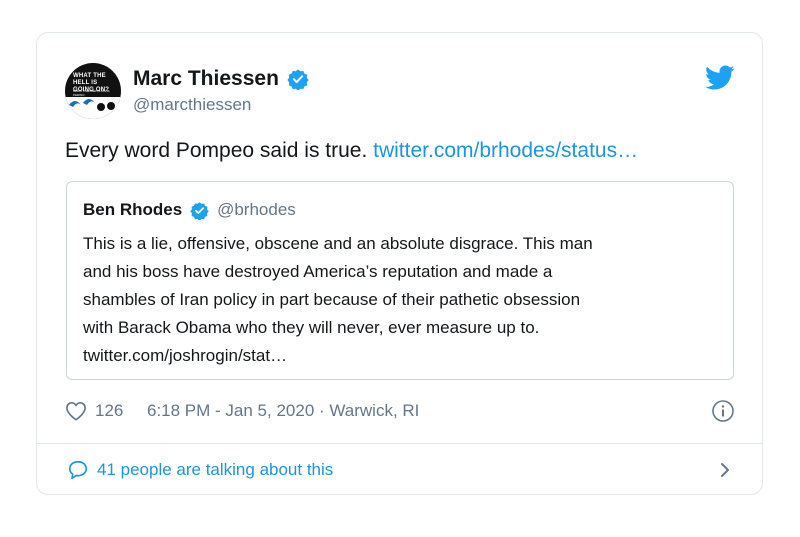  What do you see at coordinates (93, 108) in the screenshot?
I see `avatar-graphic` at bounding box center [93, 108].